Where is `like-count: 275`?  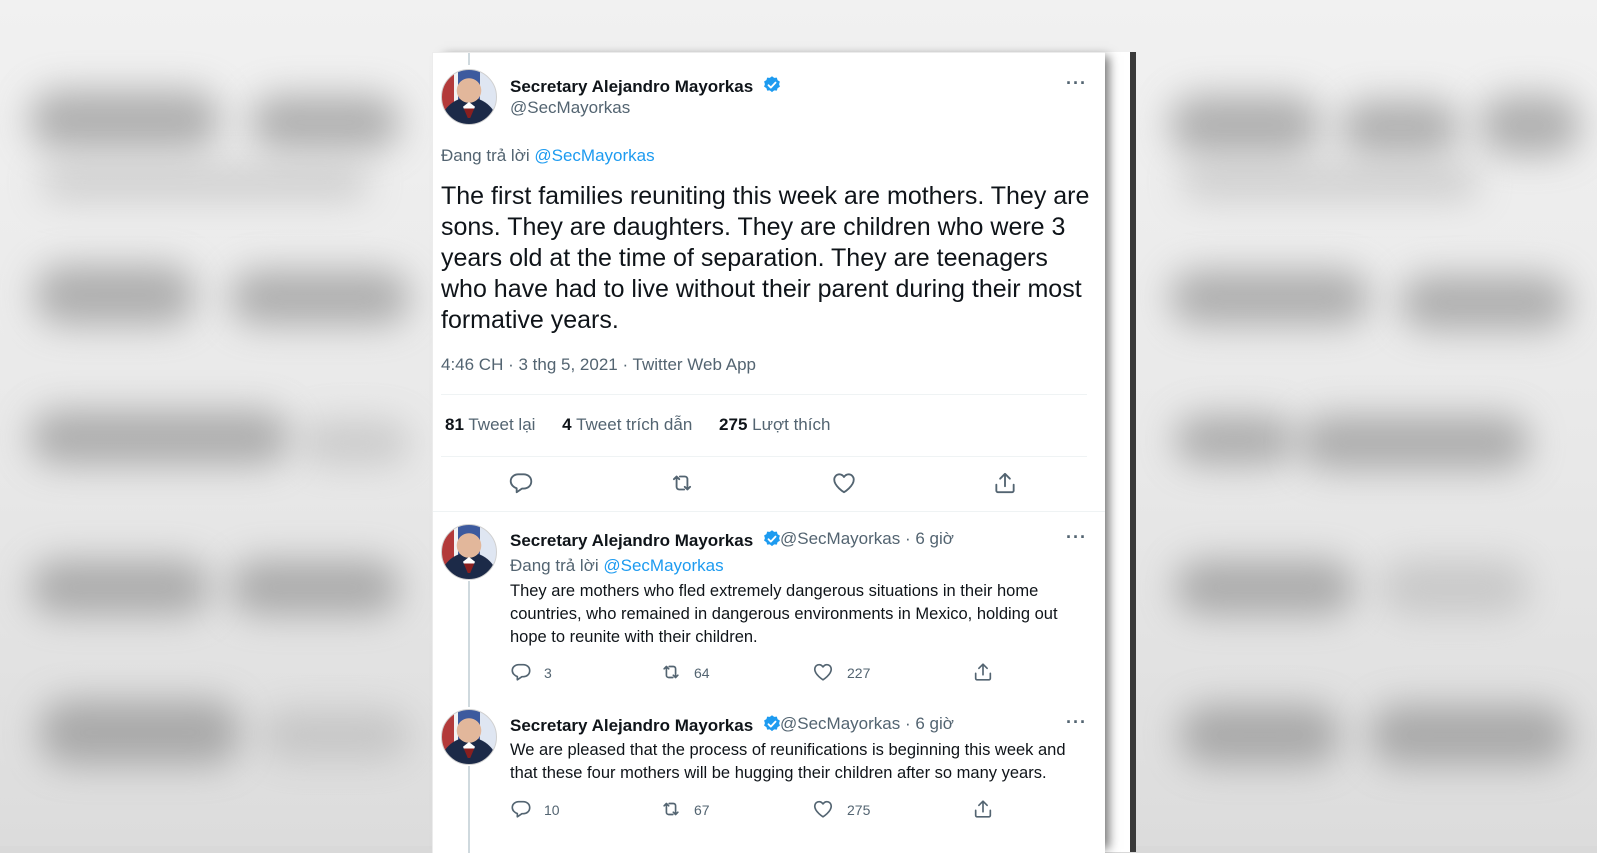 like-count: 275 is located at coordinates (859, 810).